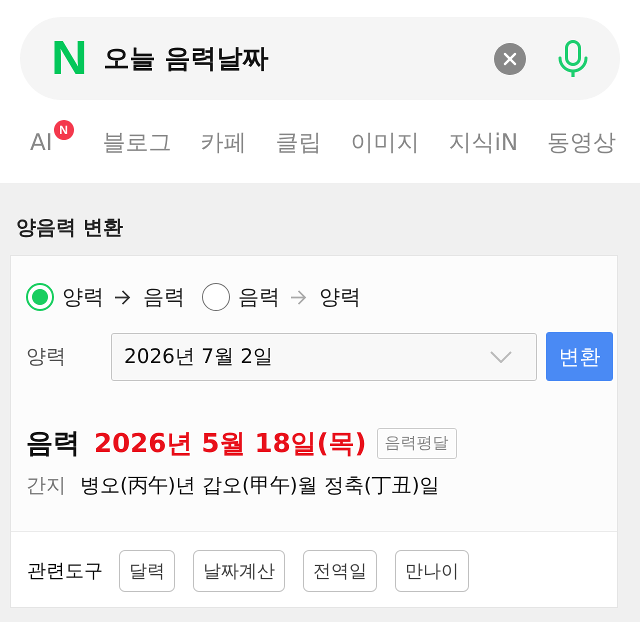  What do you see at coordinates (46, 356) in the screenshot?
I see `date-label: 양력` at bounding box center [46, 356].